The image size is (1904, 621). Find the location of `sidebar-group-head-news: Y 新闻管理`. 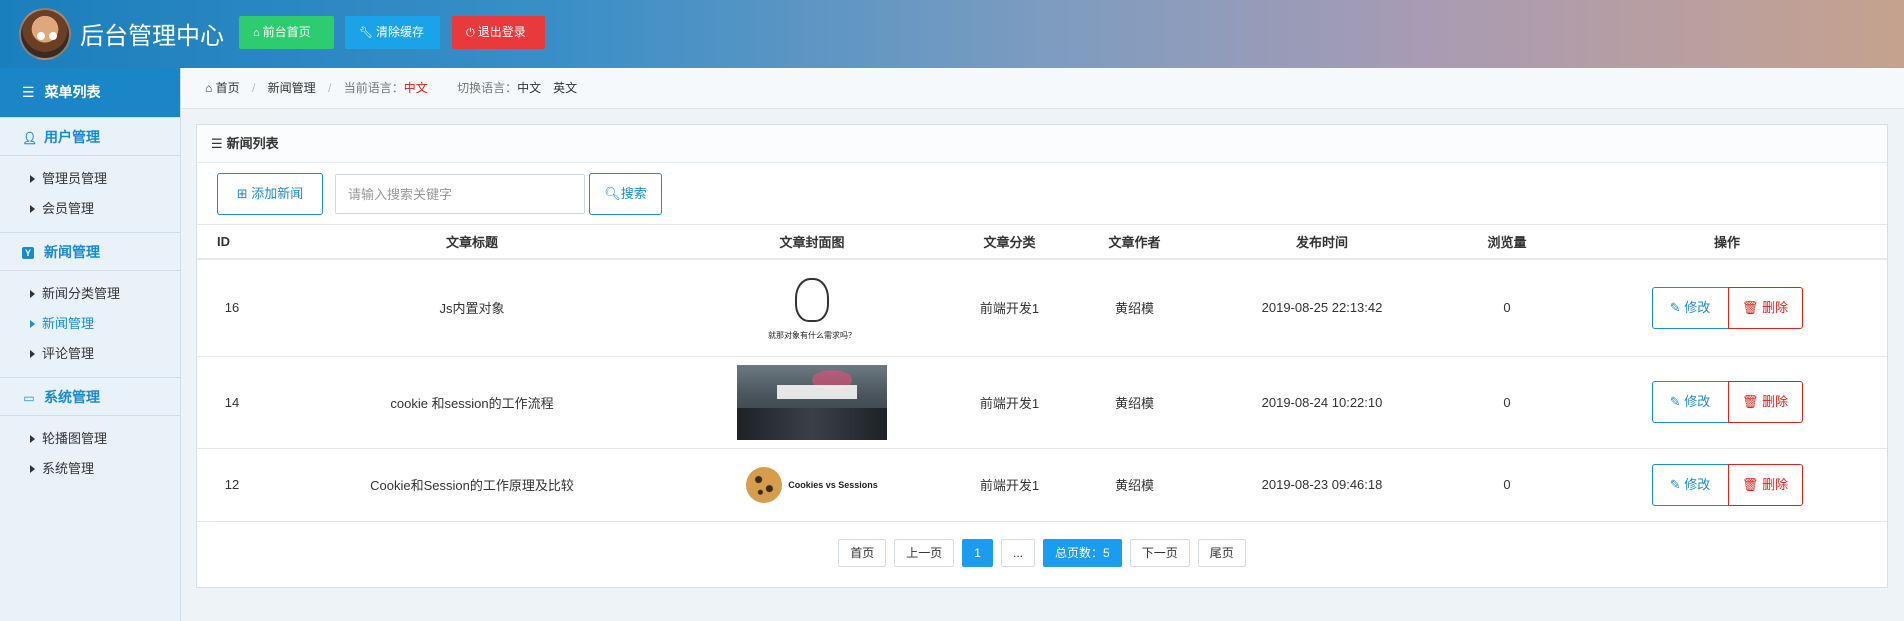

sidebar-group-head-news: Y 新闻管理 is located at coordinates (90, 252).